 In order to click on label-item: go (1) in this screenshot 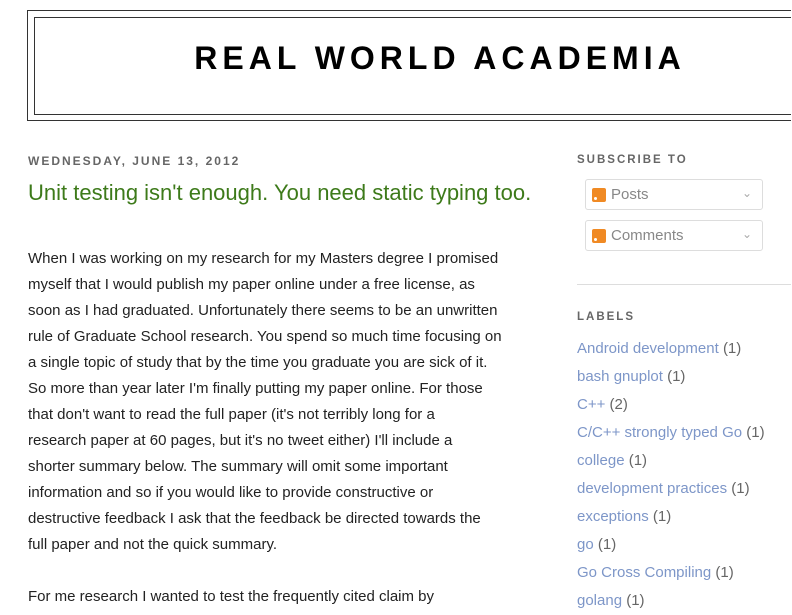, I will do `click(683, 545)`.